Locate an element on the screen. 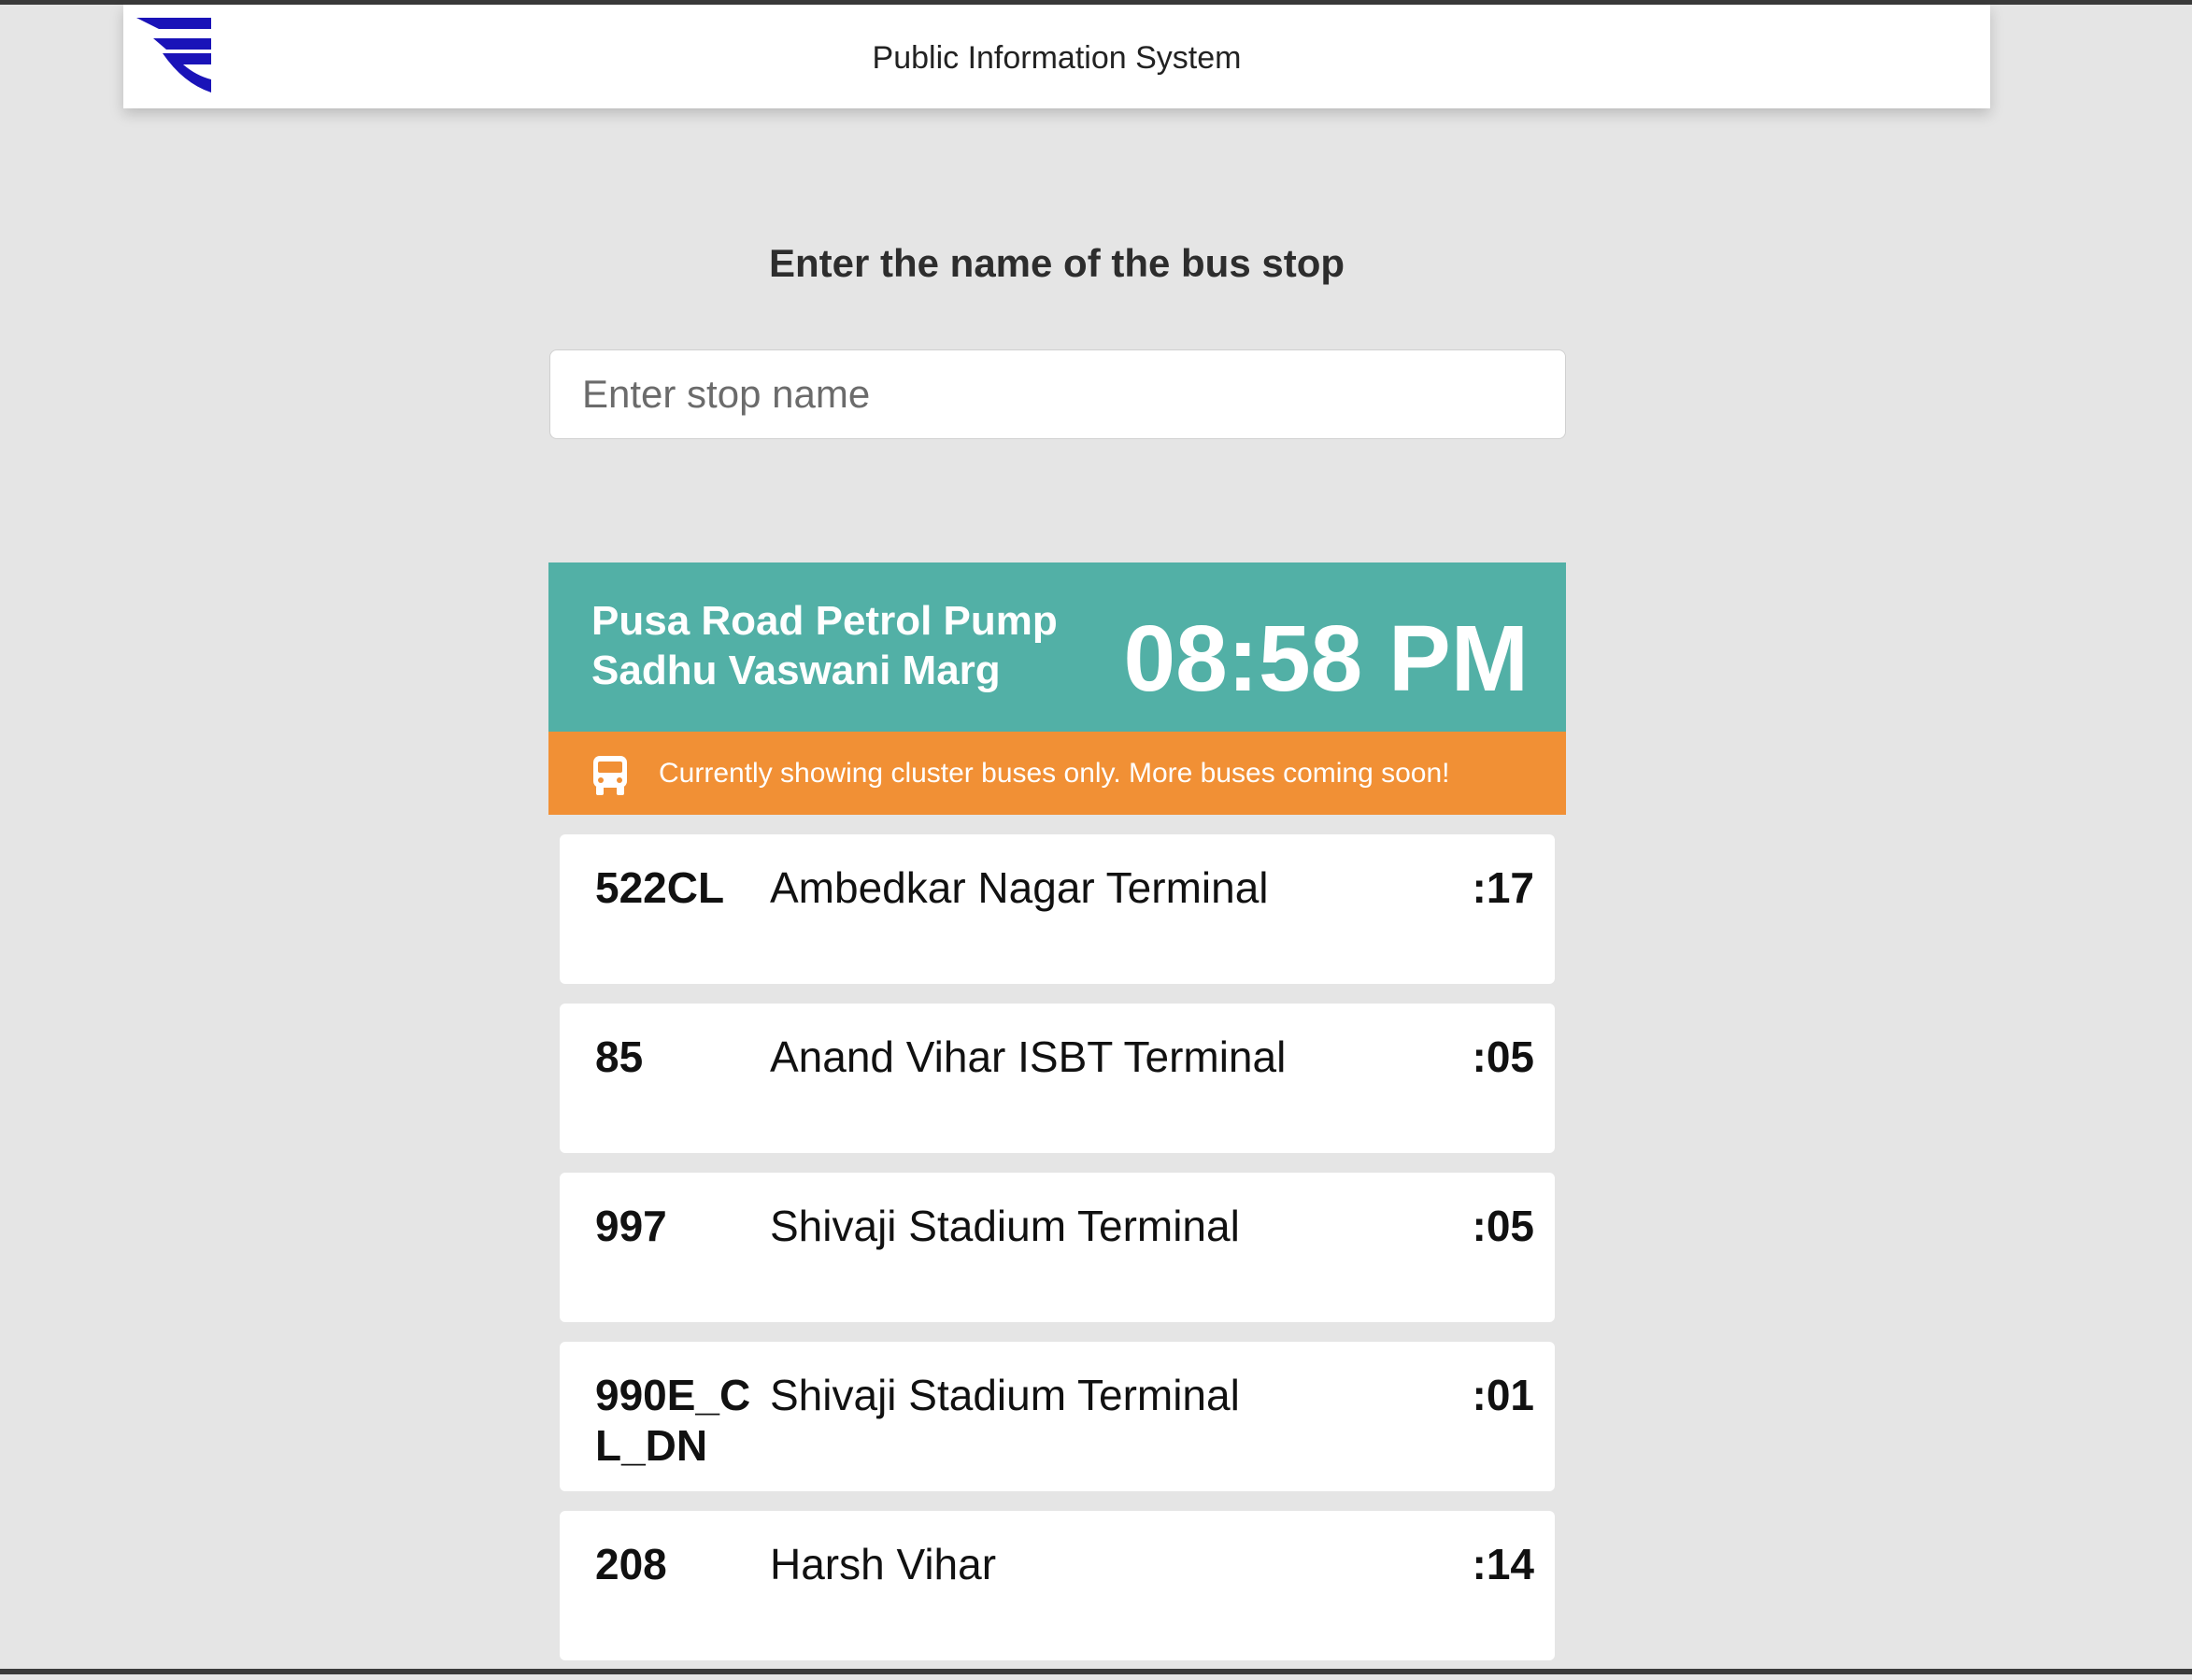  route-number: 990E_CL_DN is located at coordinates (673, 1420).